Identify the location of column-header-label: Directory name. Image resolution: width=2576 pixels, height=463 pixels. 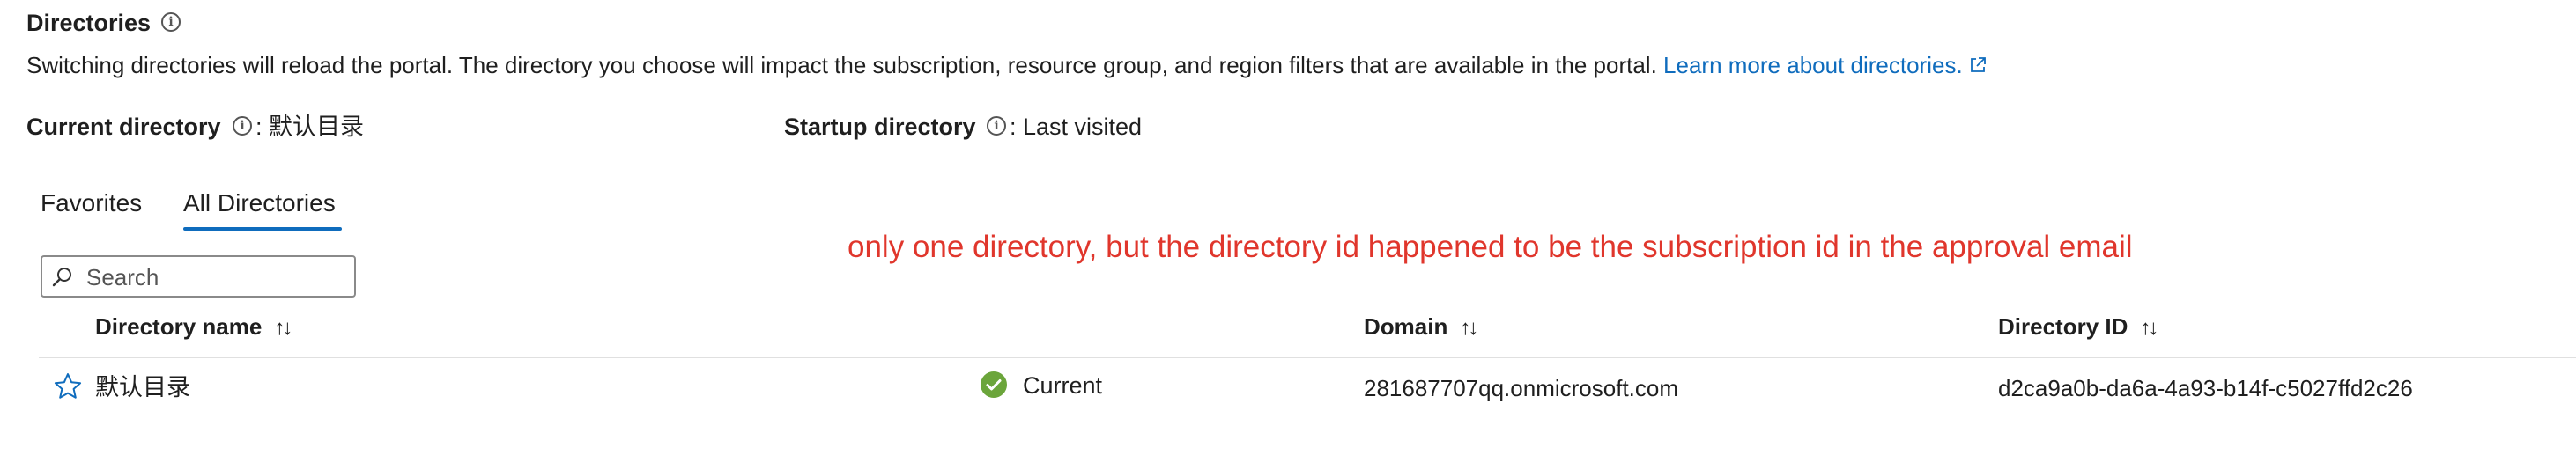
(179, 327).